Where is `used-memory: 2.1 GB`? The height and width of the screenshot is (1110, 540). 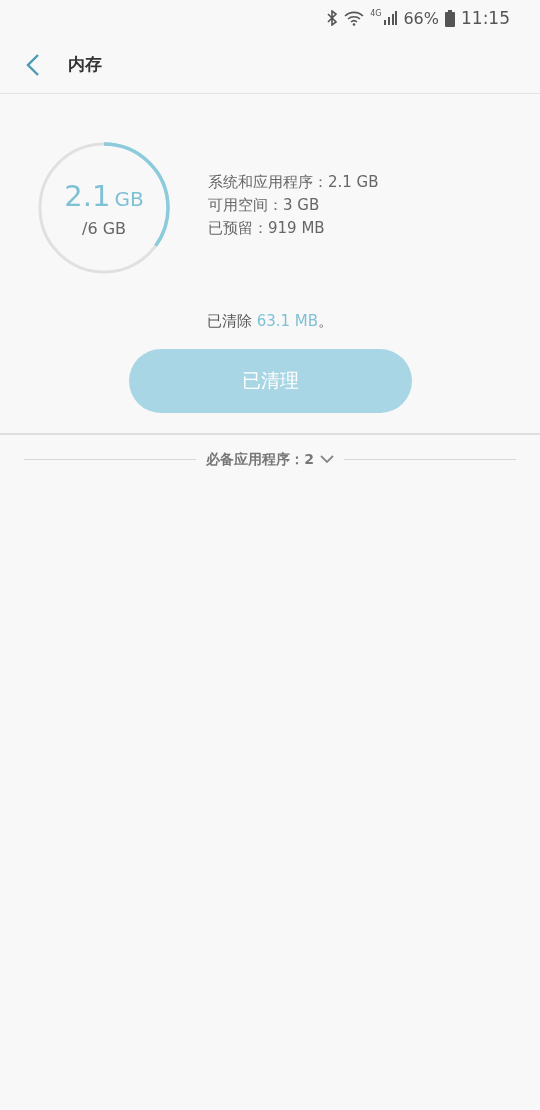 used-memory: 2.1 GB is located at coordinates (104, 195).